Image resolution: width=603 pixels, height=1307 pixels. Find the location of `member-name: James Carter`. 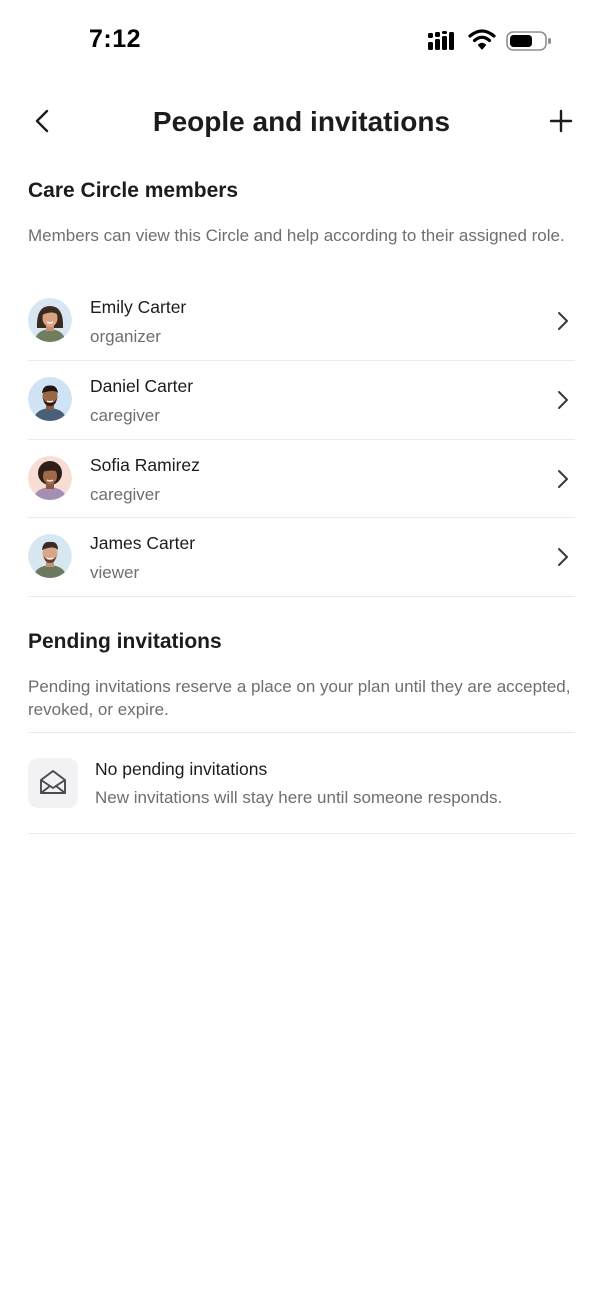

member-name: James Carter is located at coordinates (143, 543).